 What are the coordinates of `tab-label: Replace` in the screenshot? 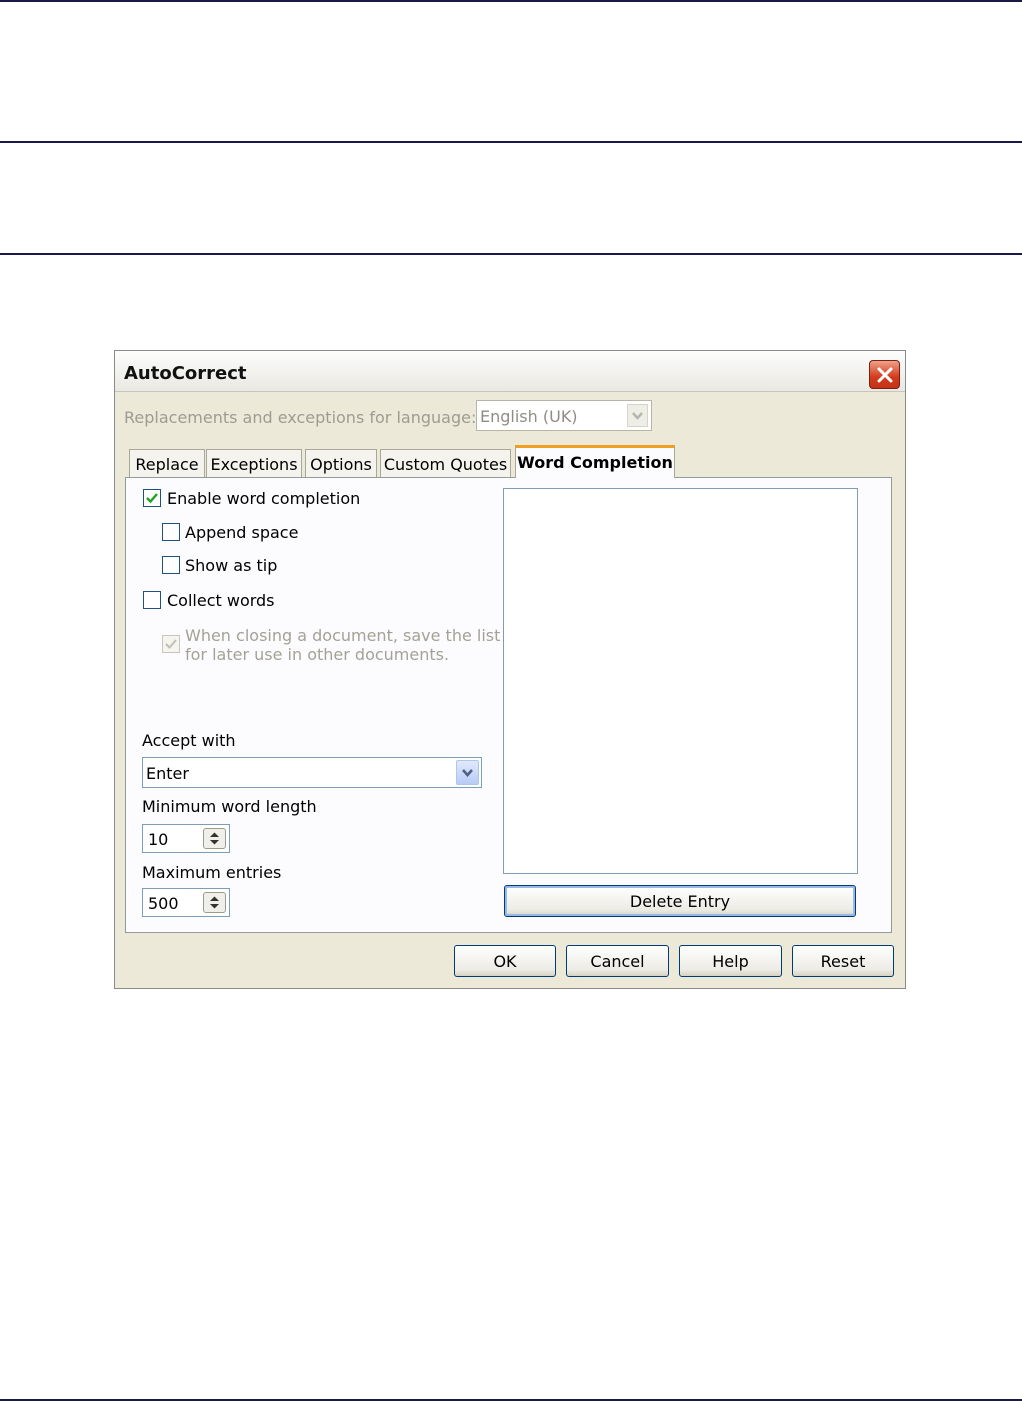 It's located at (167, 464).